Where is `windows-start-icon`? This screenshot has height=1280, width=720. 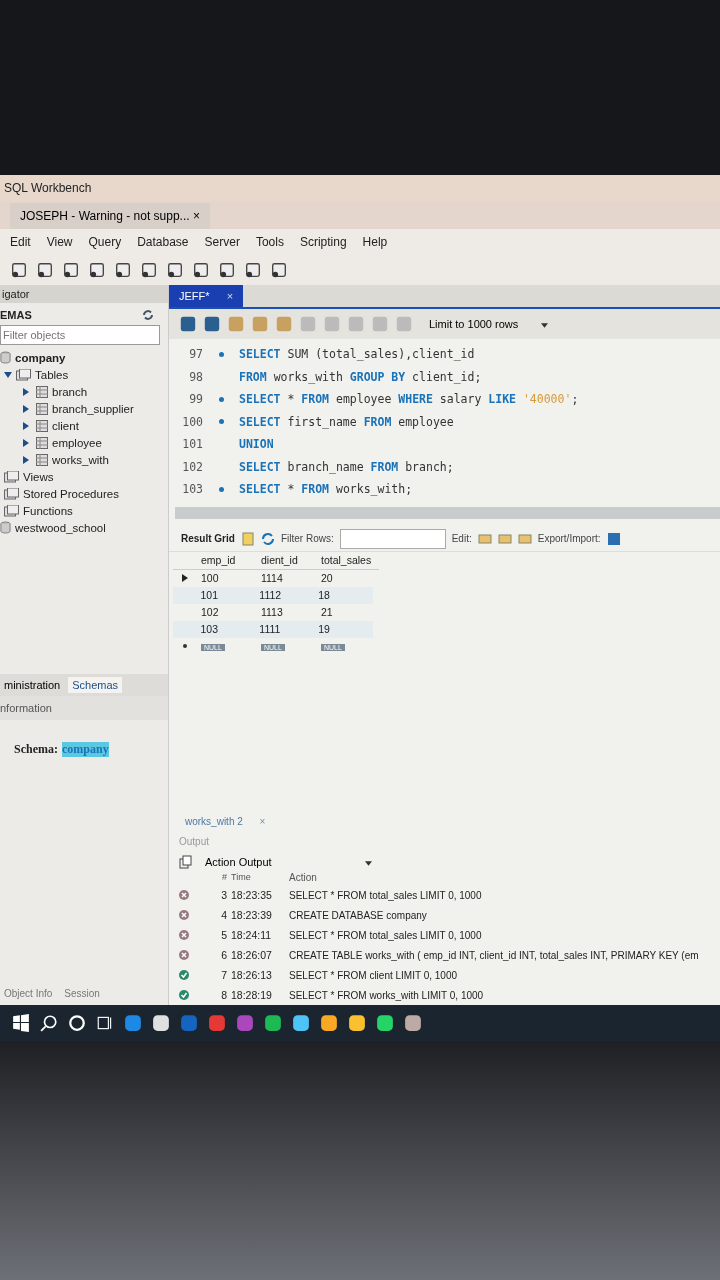
windows-start-icon is located at coordinates (21, 1023).